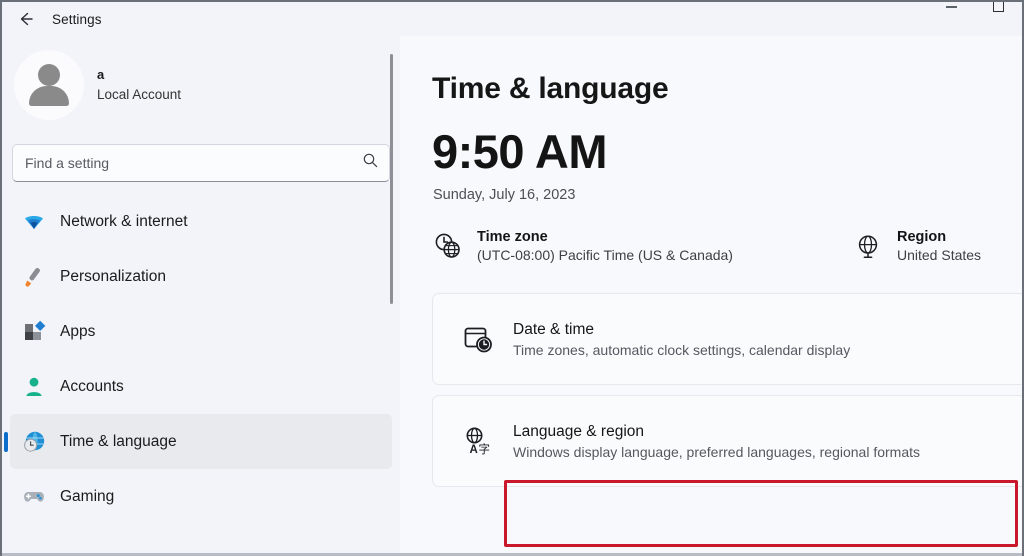  What do you see at coordinates (370, 163) in the screenshot?
I see `search-icon` at bounding box center [370, 163].